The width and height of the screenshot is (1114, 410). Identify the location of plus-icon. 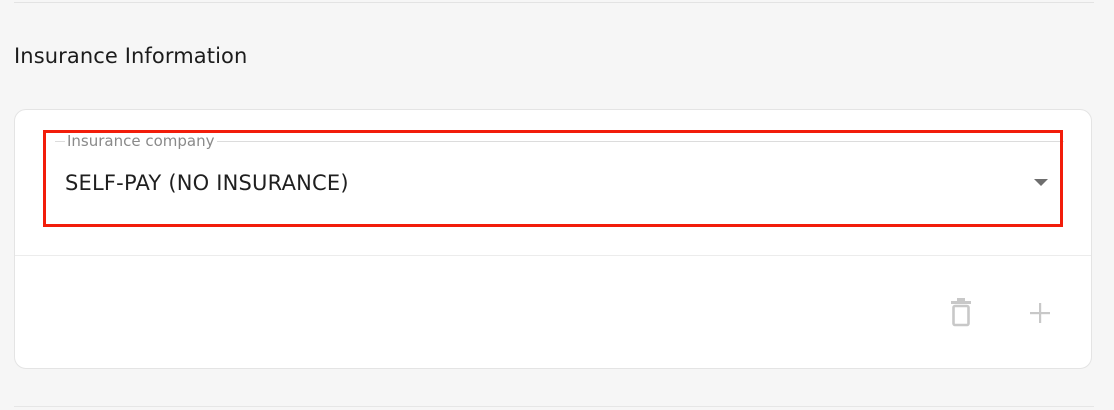
(1040, 313).